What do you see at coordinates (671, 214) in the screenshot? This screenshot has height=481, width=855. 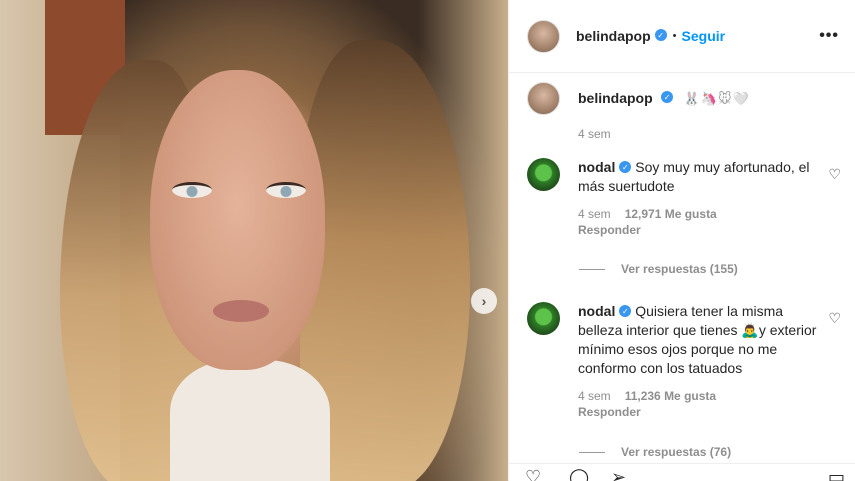 I see `comment-likes: 12,971 Me gusta` at bounding box center [671, 214].